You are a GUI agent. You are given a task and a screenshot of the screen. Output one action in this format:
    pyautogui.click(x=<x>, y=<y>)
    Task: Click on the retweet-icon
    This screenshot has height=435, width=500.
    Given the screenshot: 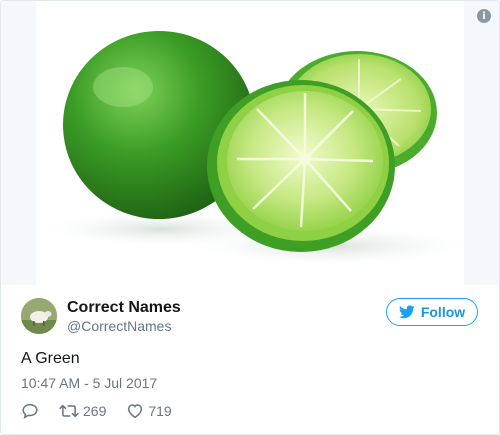 What is the action you would take?
    pyautogui.click(x=69, y=411)
    